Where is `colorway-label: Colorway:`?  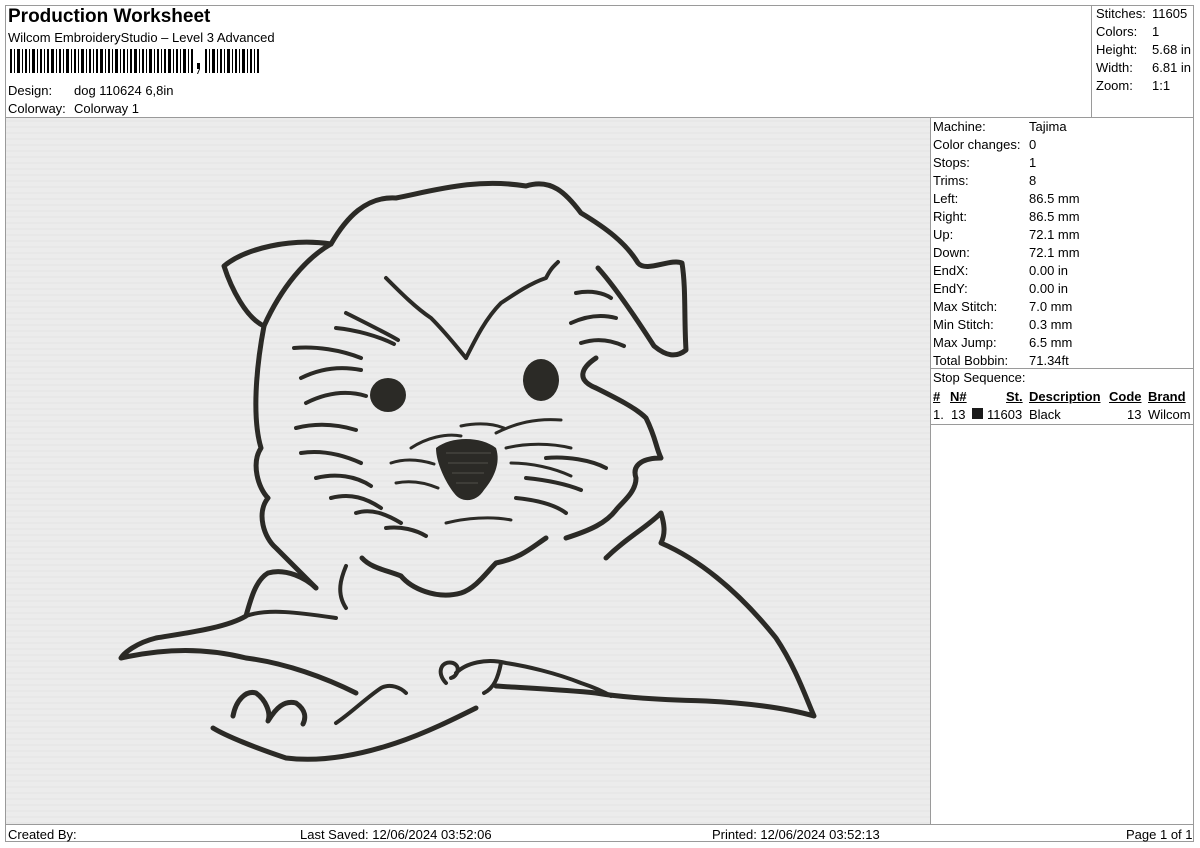 colorway-label: Colorway: is located at coordinates (37, 108).